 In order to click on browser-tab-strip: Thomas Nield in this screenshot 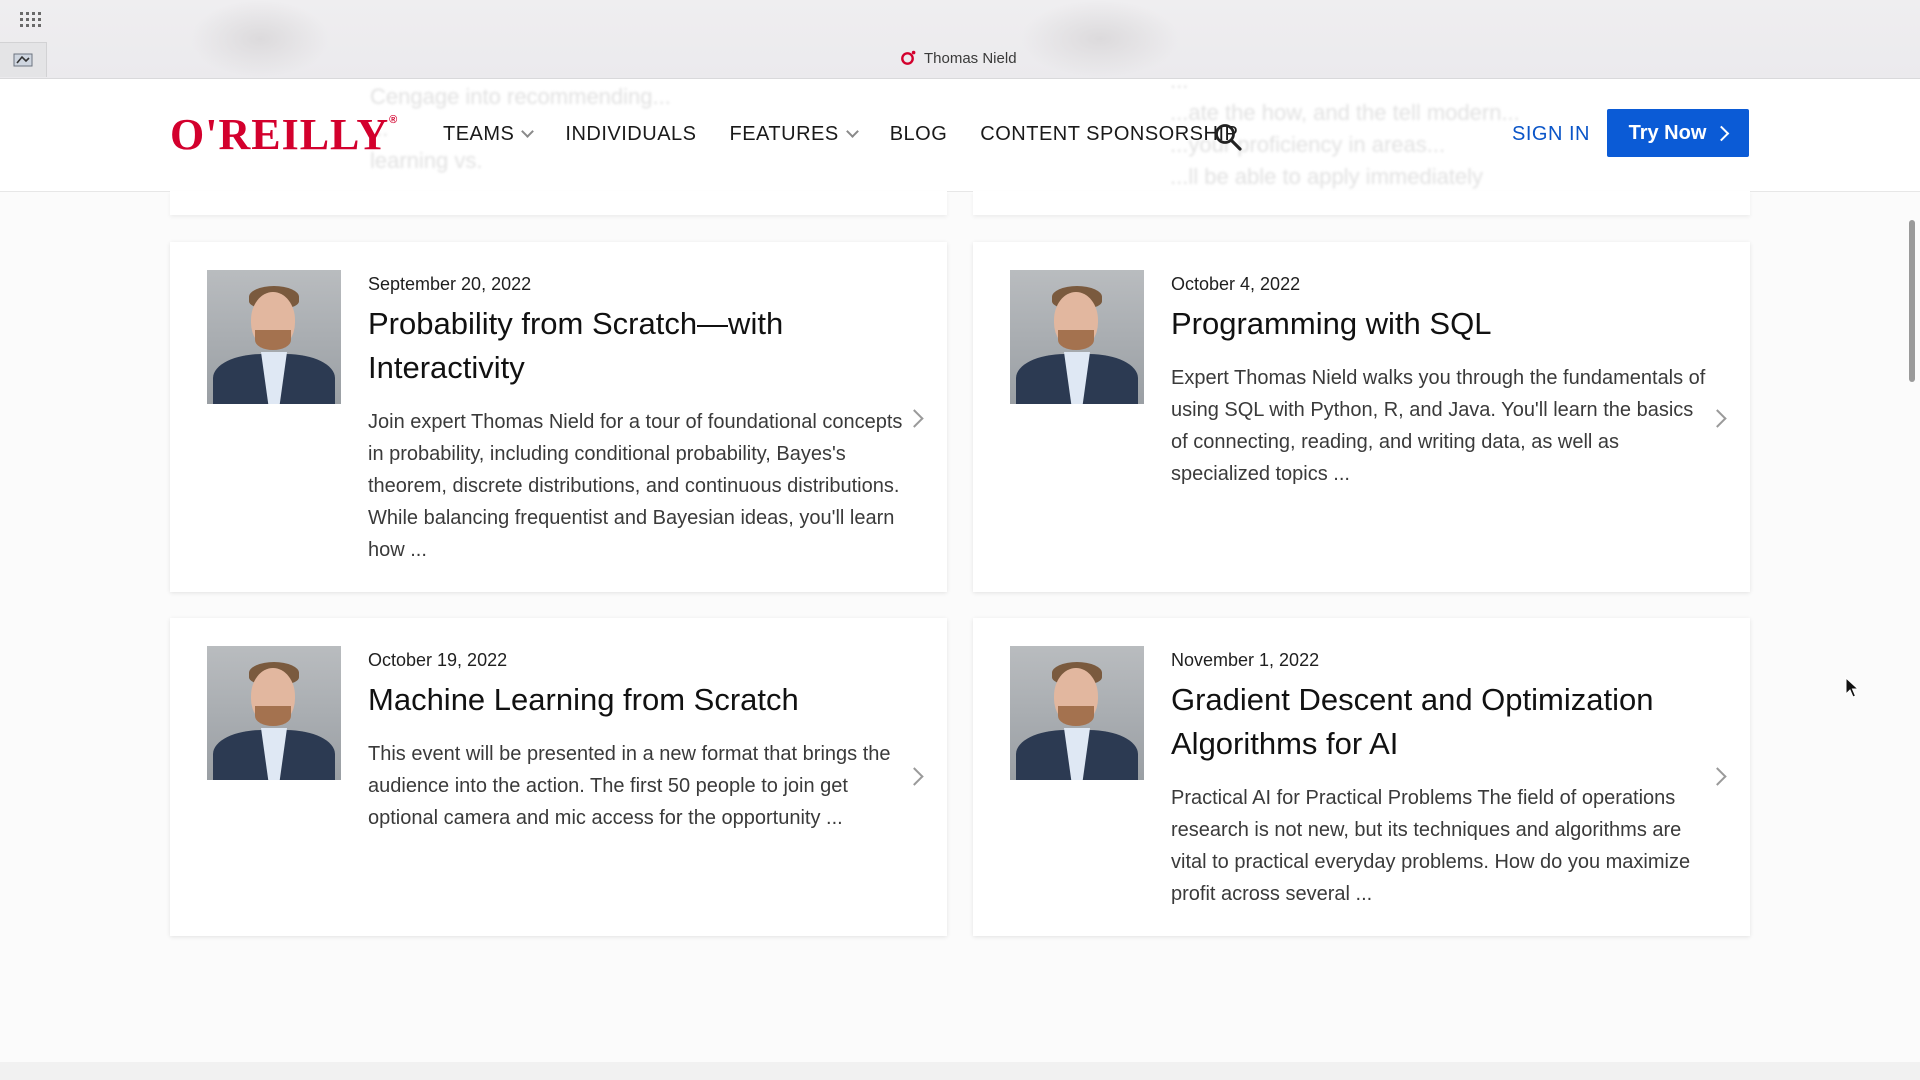, I will do `click(960, 39)`.